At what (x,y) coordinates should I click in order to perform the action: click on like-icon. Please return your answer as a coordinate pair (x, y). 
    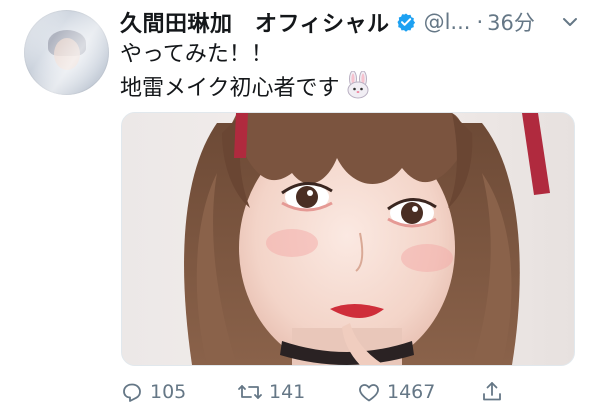
    Looking at the image, I should click on (369, 393).